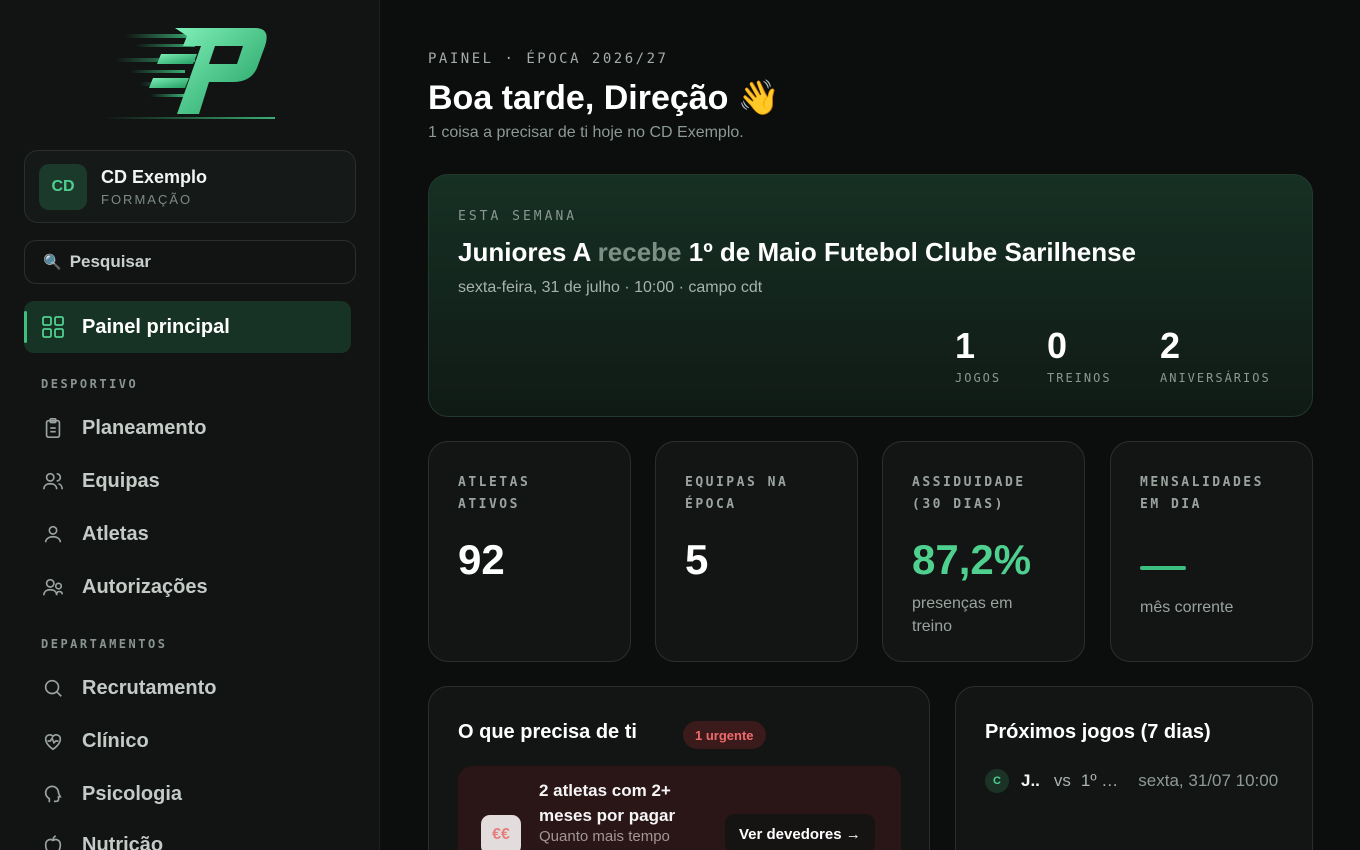 This screenshot has width=1360, height=850. I want to click on club-logo, so click(190, 72).